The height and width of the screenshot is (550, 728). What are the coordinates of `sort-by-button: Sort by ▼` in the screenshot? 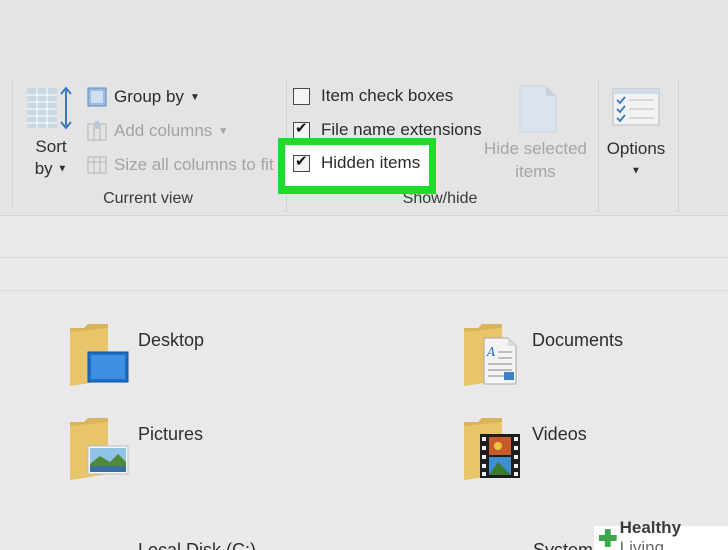 It's located at (51, 158).